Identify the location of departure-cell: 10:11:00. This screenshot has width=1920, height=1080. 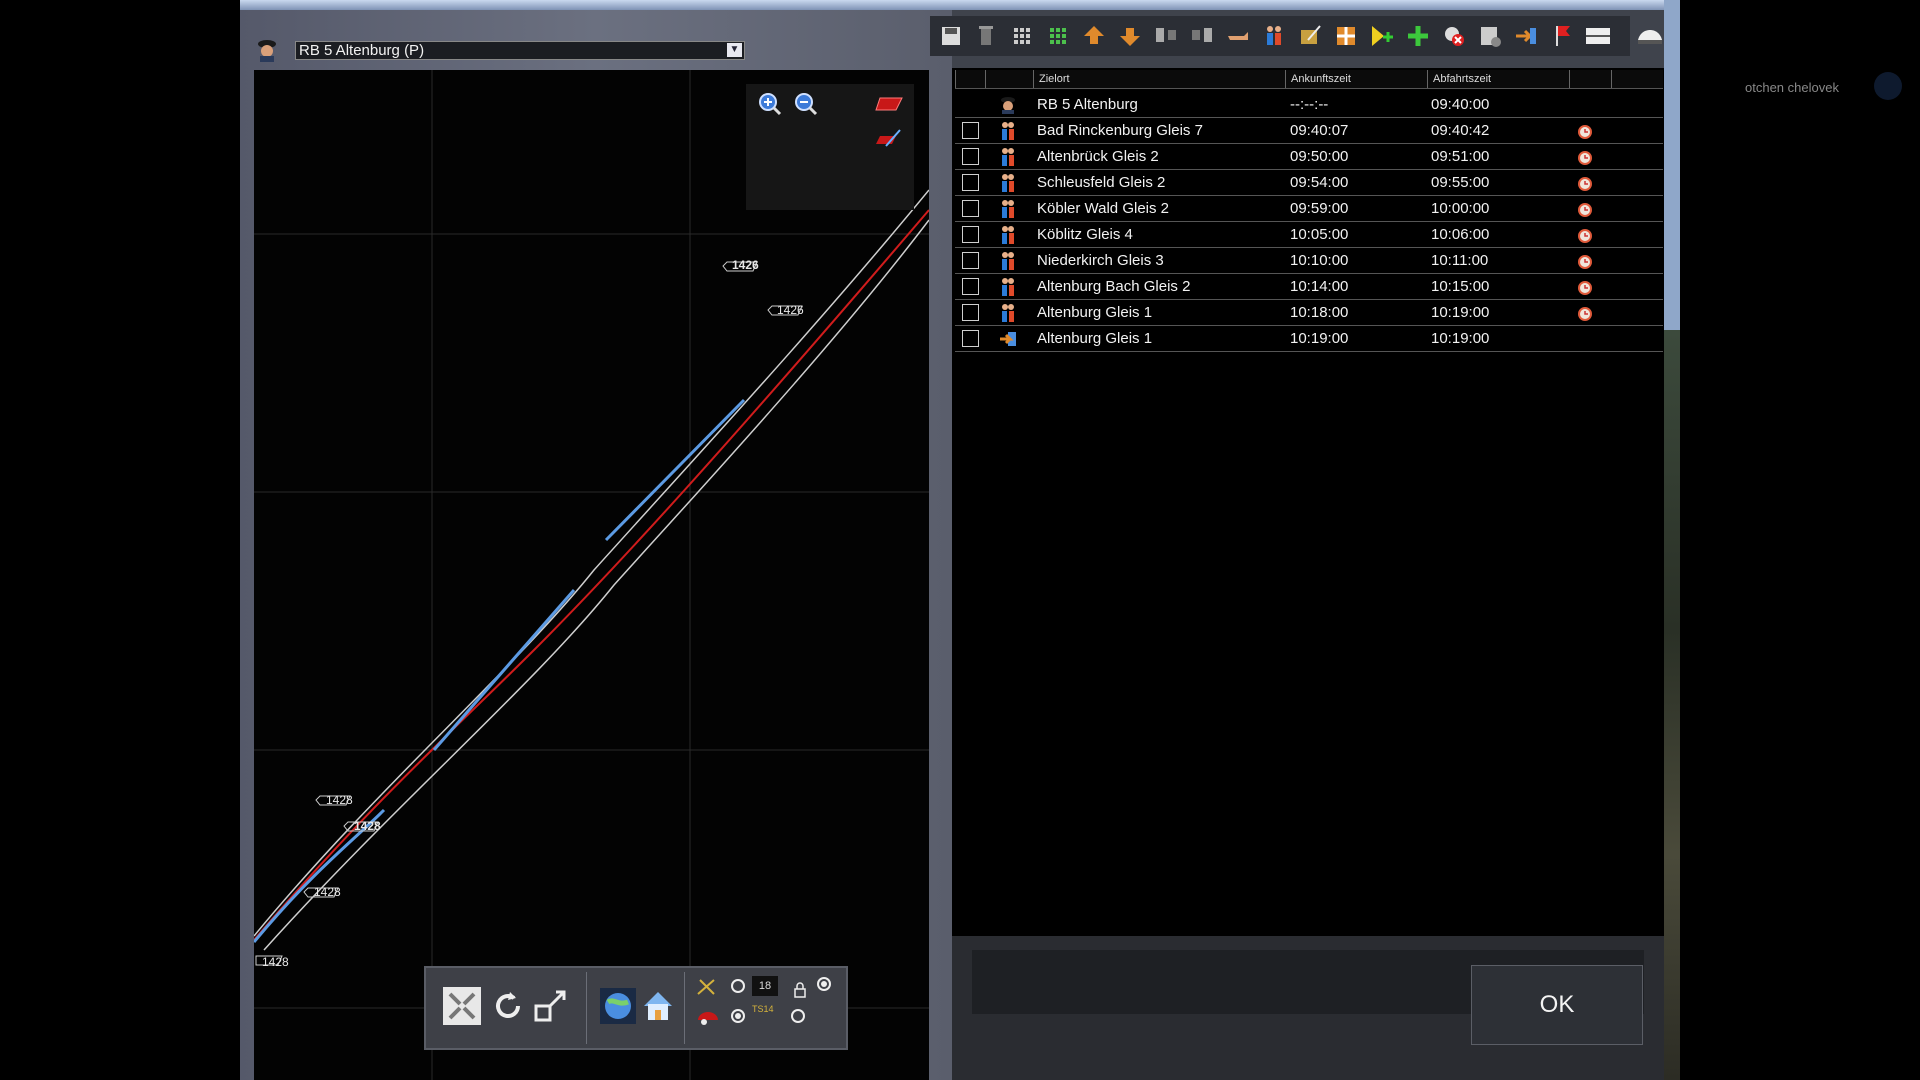
(1459, 260).